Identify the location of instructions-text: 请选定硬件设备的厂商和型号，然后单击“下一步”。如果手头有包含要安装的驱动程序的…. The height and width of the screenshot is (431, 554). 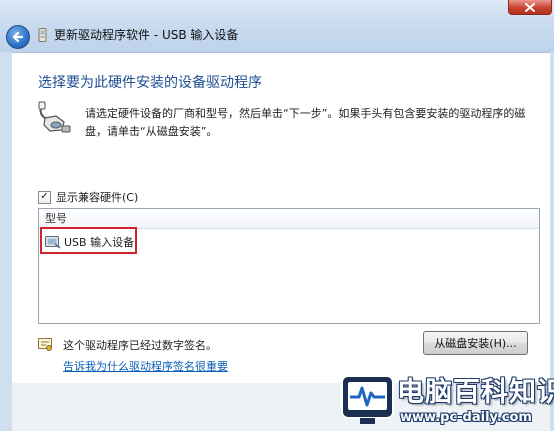
(305, 122).